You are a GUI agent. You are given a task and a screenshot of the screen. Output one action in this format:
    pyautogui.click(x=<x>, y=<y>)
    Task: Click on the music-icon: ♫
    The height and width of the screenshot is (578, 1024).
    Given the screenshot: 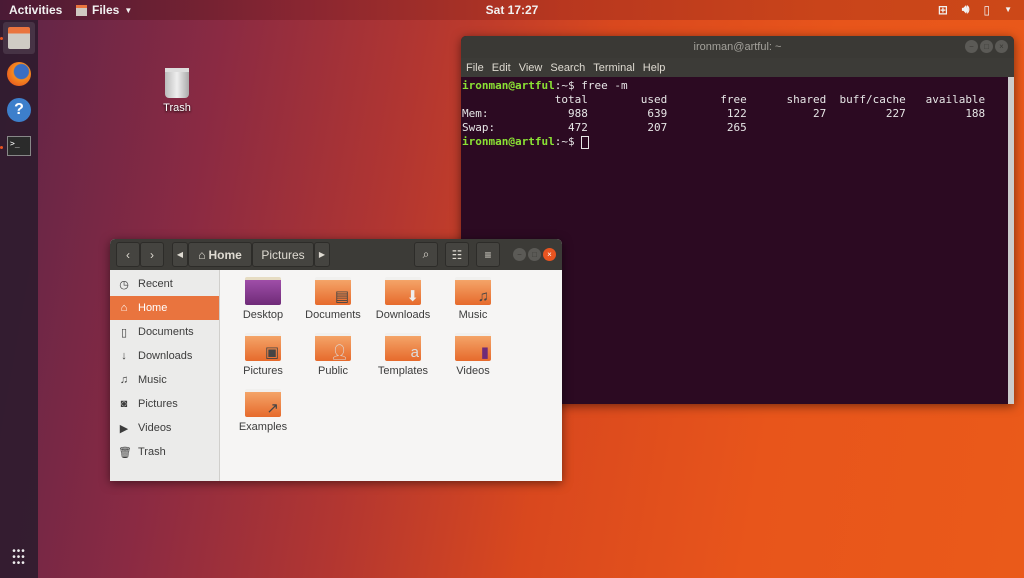 What is the action you would take?
    pyautogui.click(x=124, y=380)
    